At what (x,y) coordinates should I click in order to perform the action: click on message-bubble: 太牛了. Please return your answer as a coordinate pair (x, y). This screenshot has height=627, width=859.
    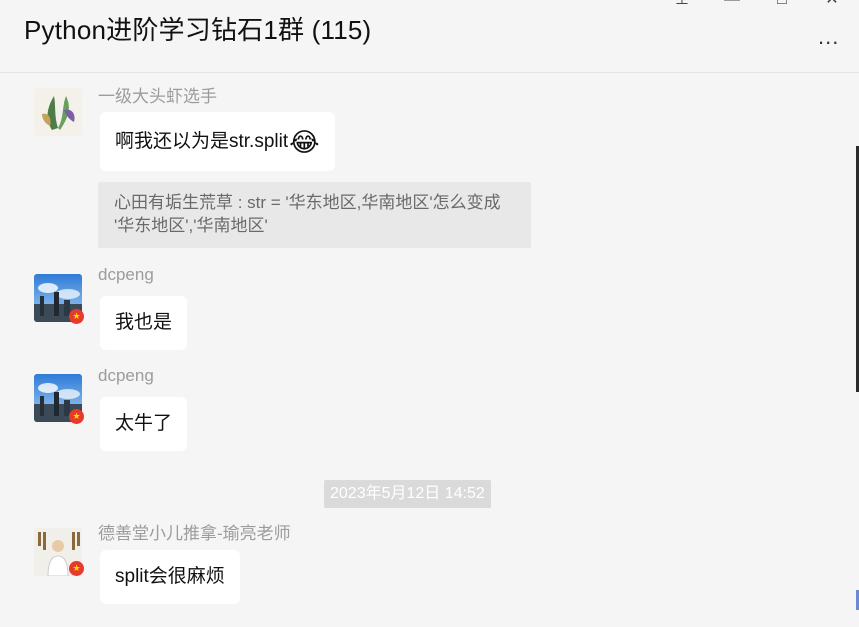
    Looking at the image, I should click on (144, 424).